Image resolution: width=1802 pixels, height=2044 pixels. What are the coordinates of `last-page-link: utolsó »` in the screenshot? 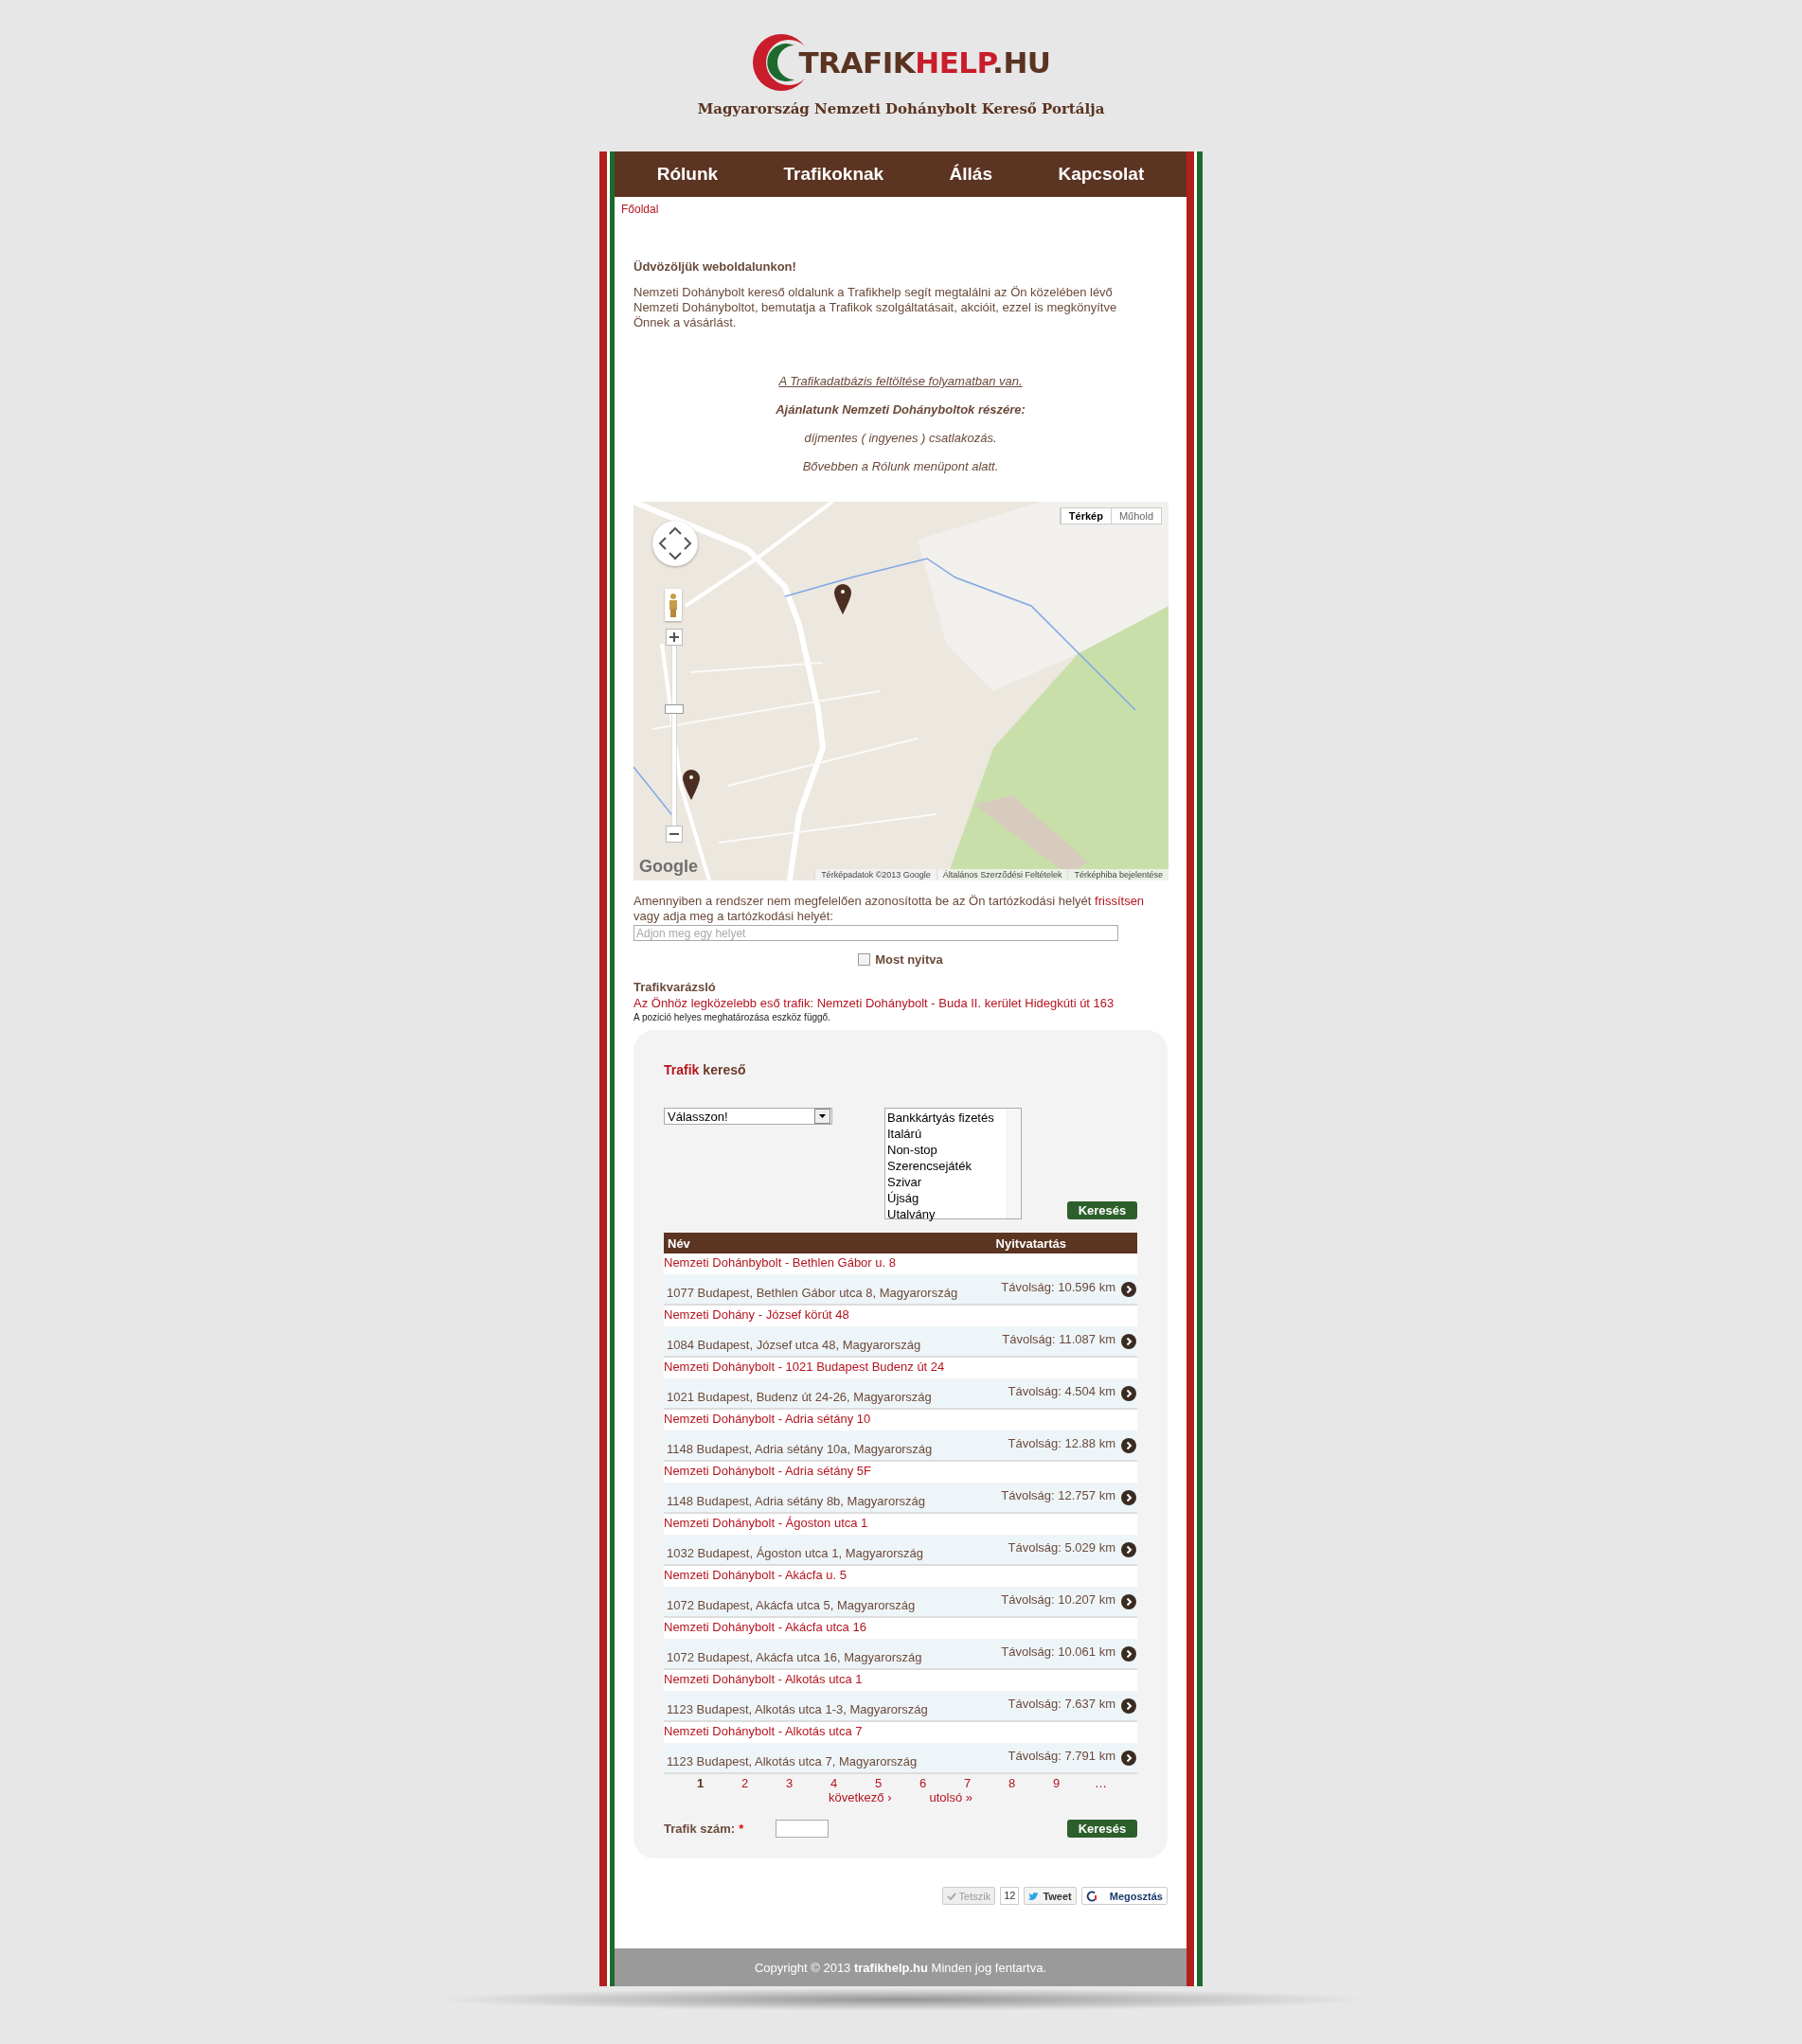 It's located at (950, 1797).